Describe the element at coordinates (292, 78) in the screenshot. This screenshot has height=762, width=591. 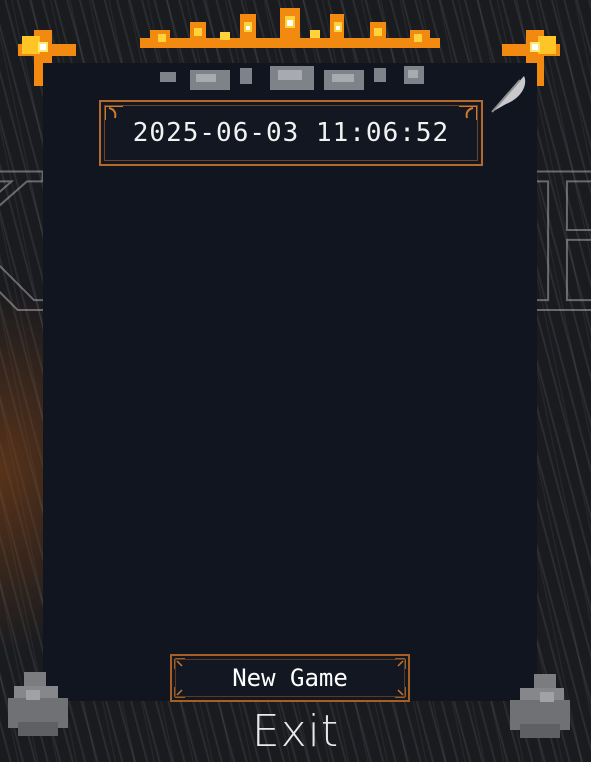
I see `chain-icon` at that location.